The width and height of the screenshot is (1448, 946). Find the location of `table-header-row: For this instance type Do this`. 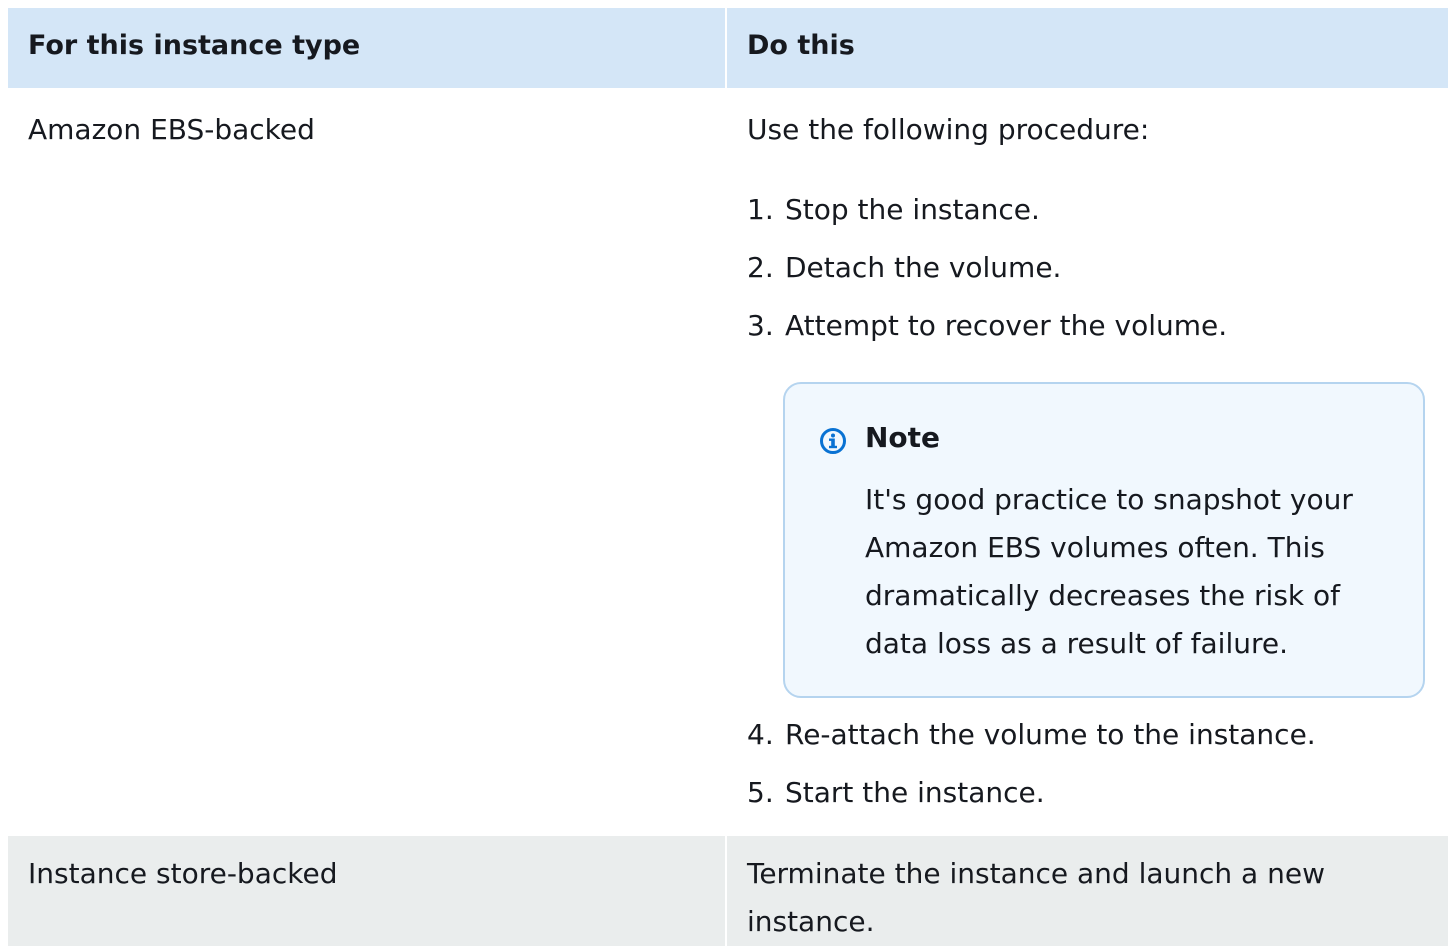

table-header-row: For this instance type Do this is located at coordinates (728, 48).